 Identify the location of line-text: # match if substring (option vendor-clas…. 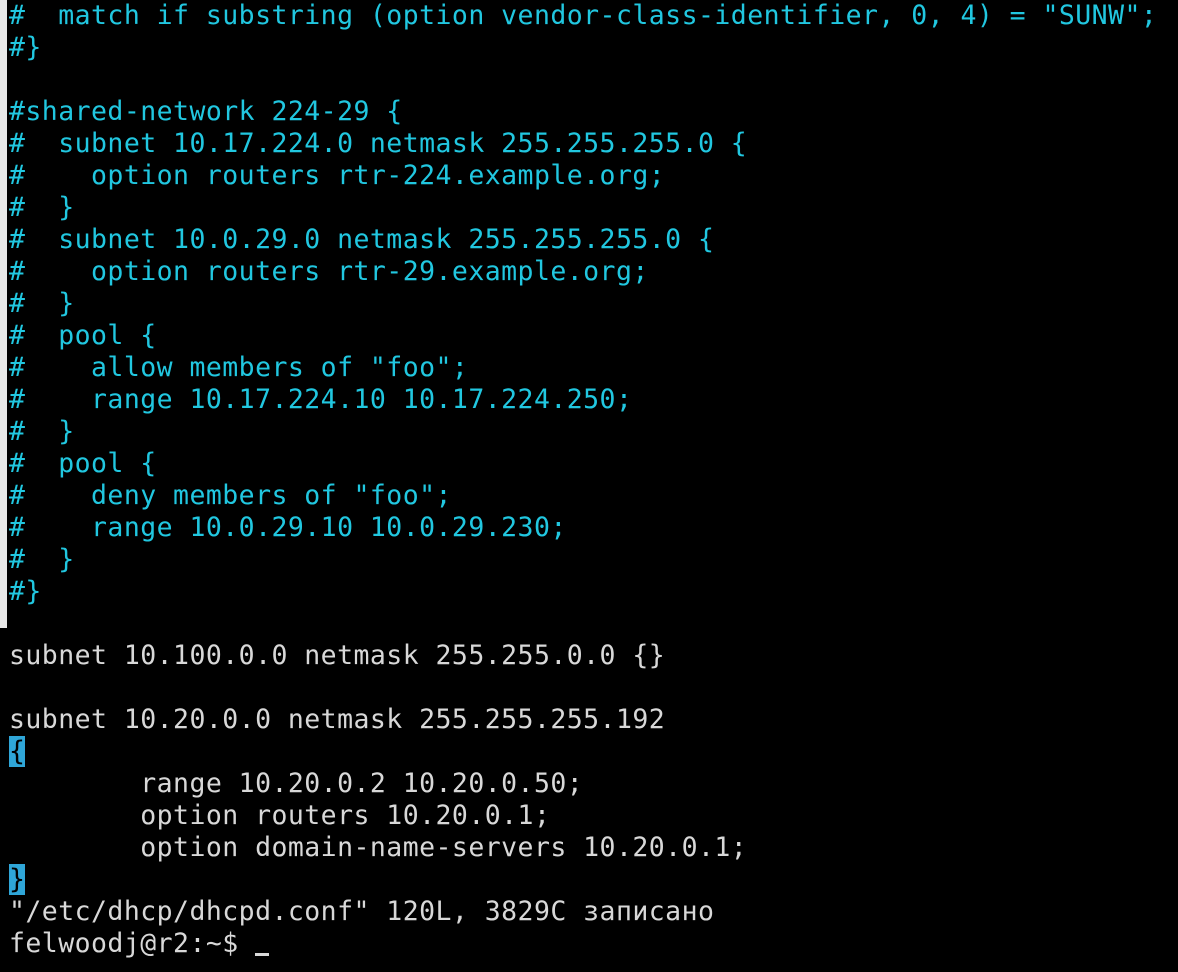
(583, 15).